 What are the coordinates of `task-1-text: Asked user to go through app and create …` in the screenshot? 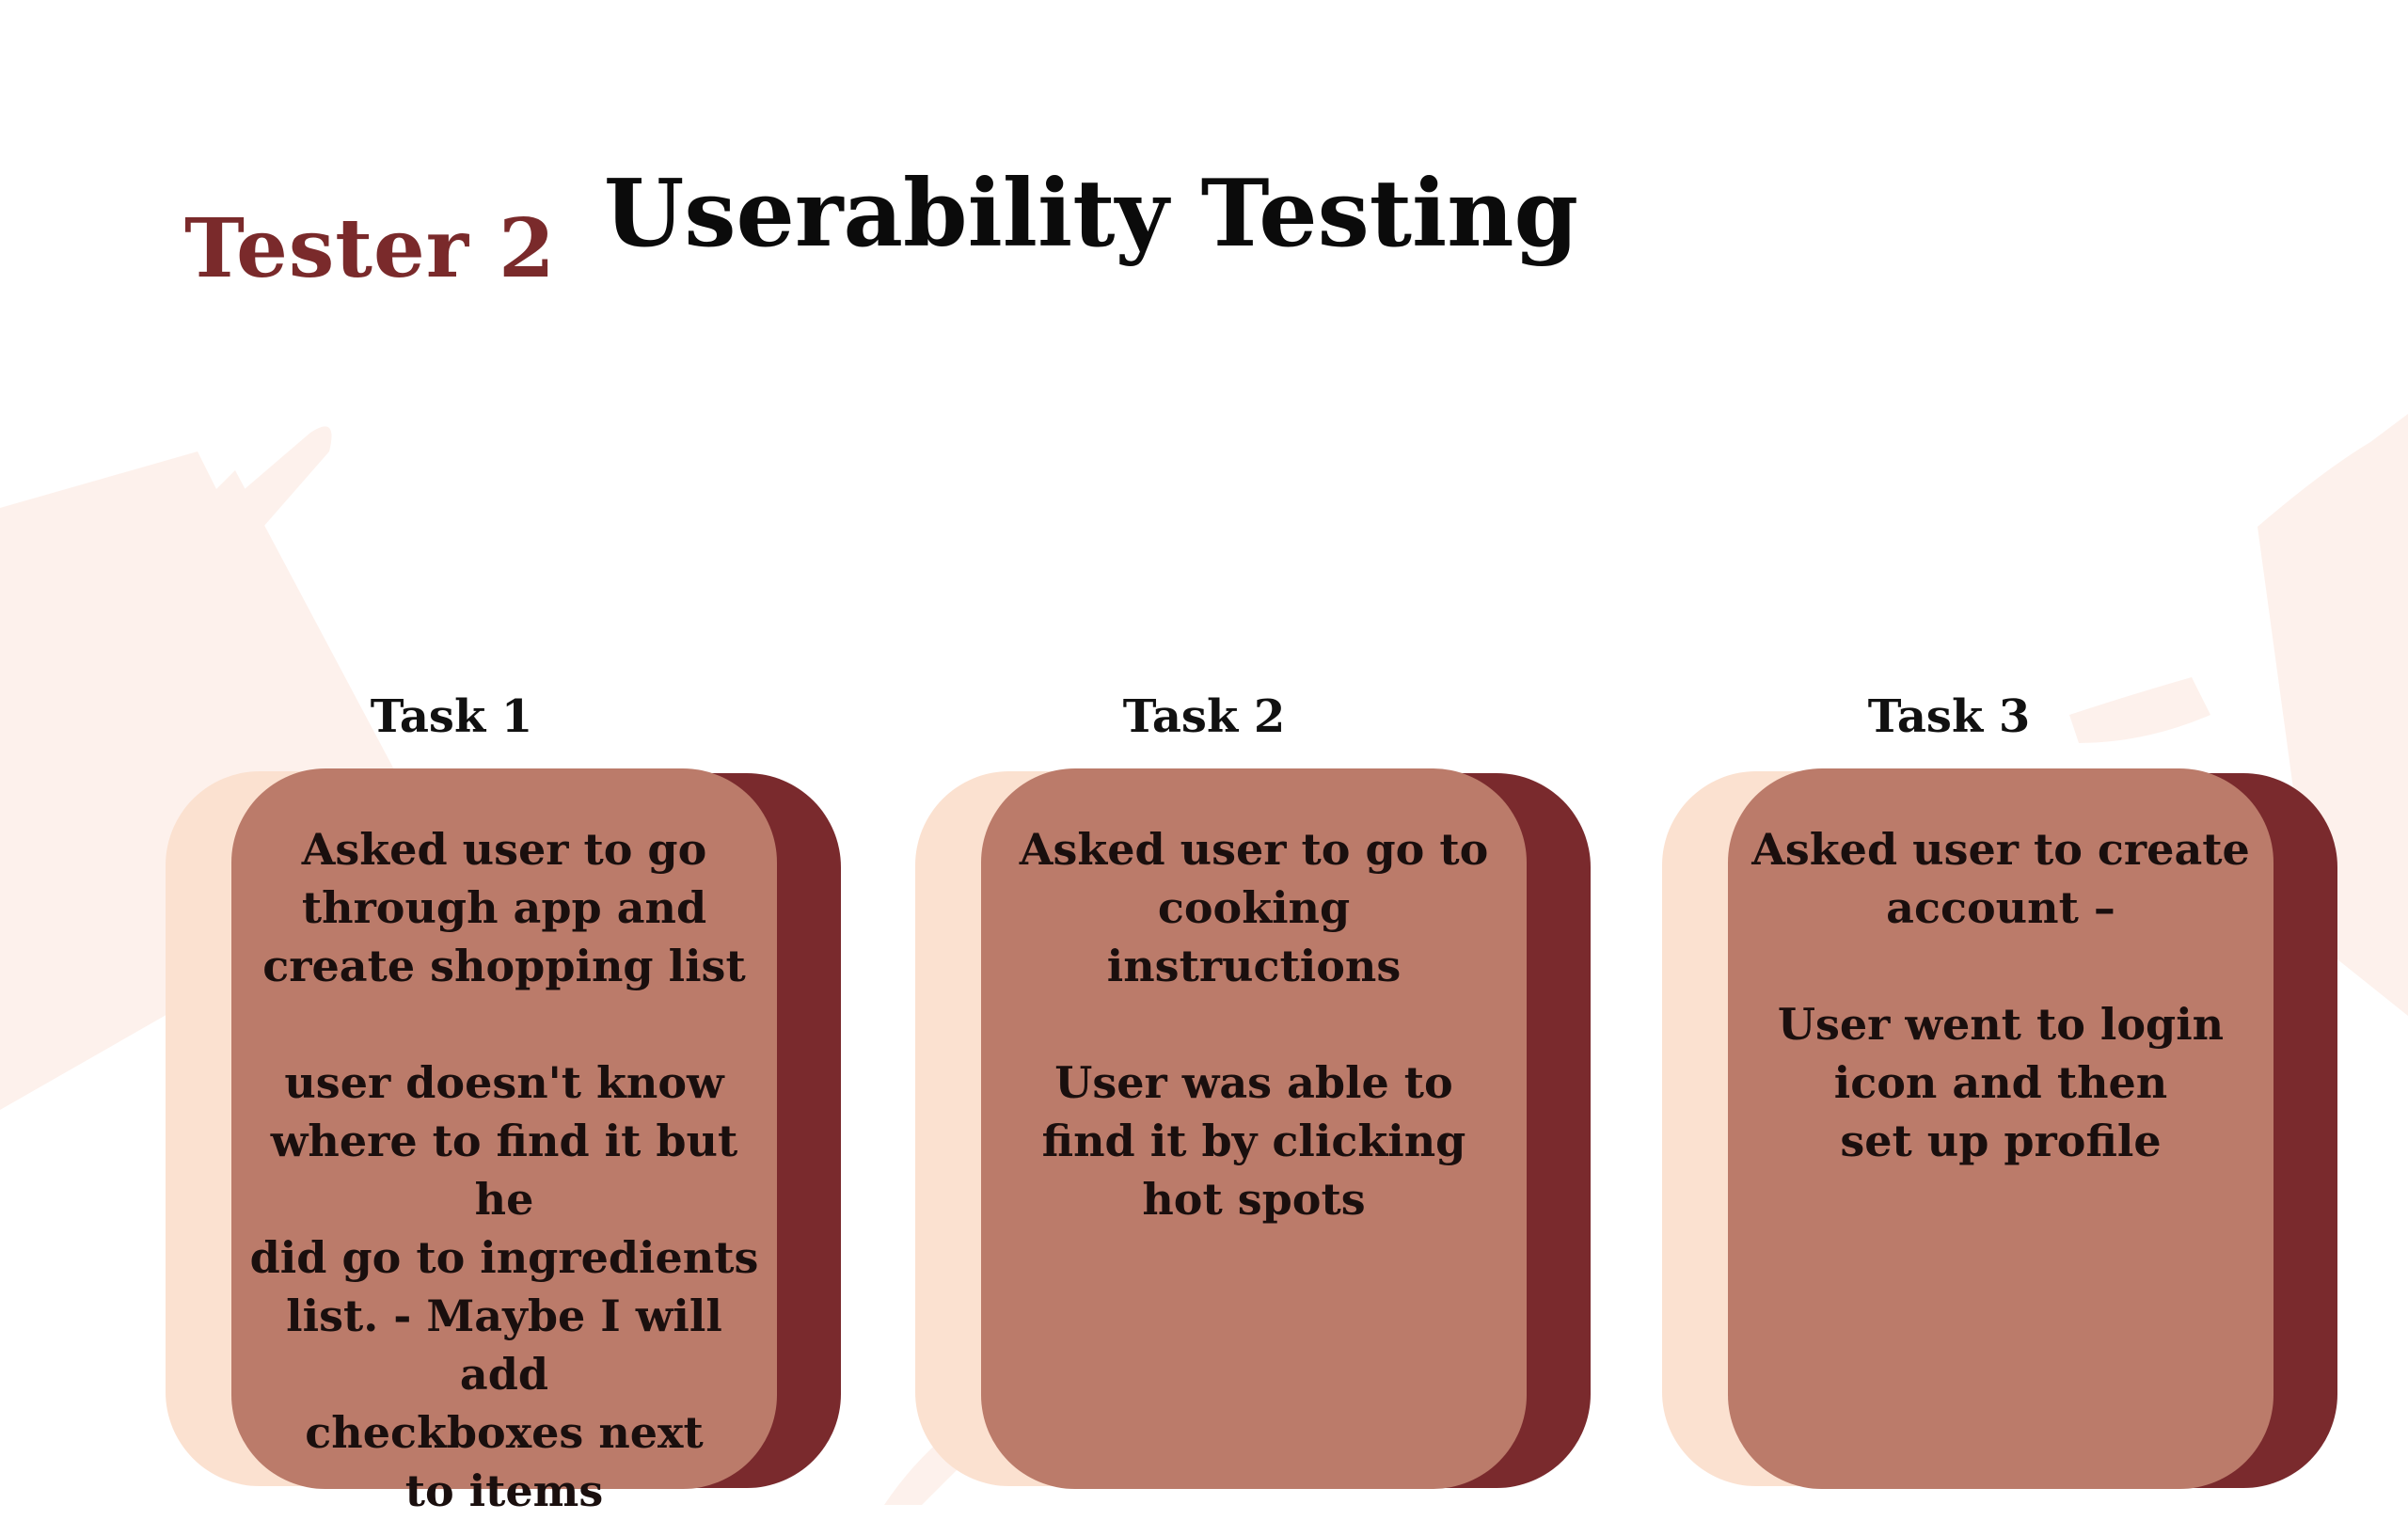 It's located at (504, 1170).